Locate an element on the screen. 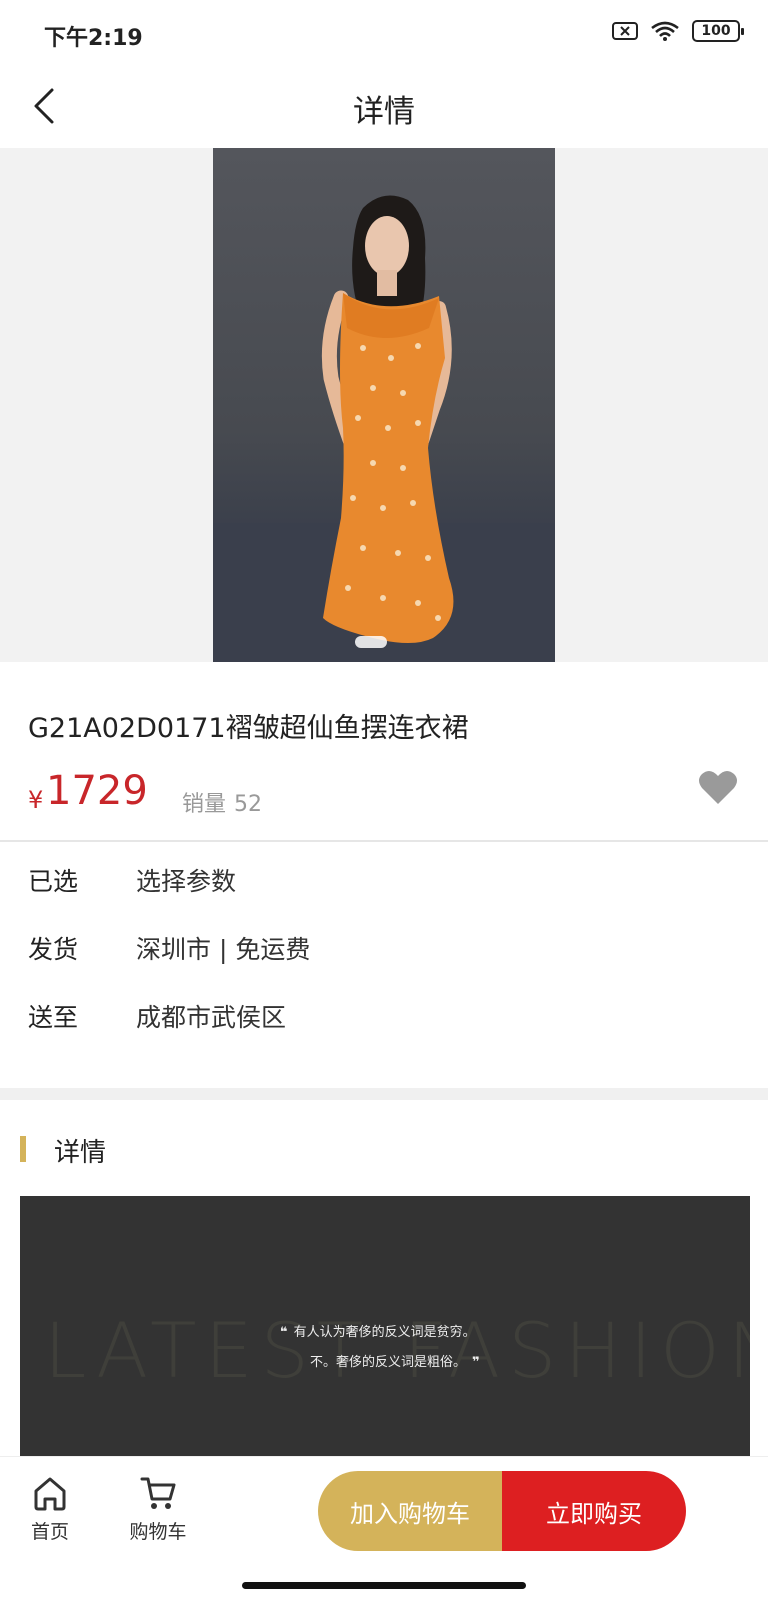 Image resolution: width=768 pixels, height=1600 pixels. divider is located at coordinates (384, 841).